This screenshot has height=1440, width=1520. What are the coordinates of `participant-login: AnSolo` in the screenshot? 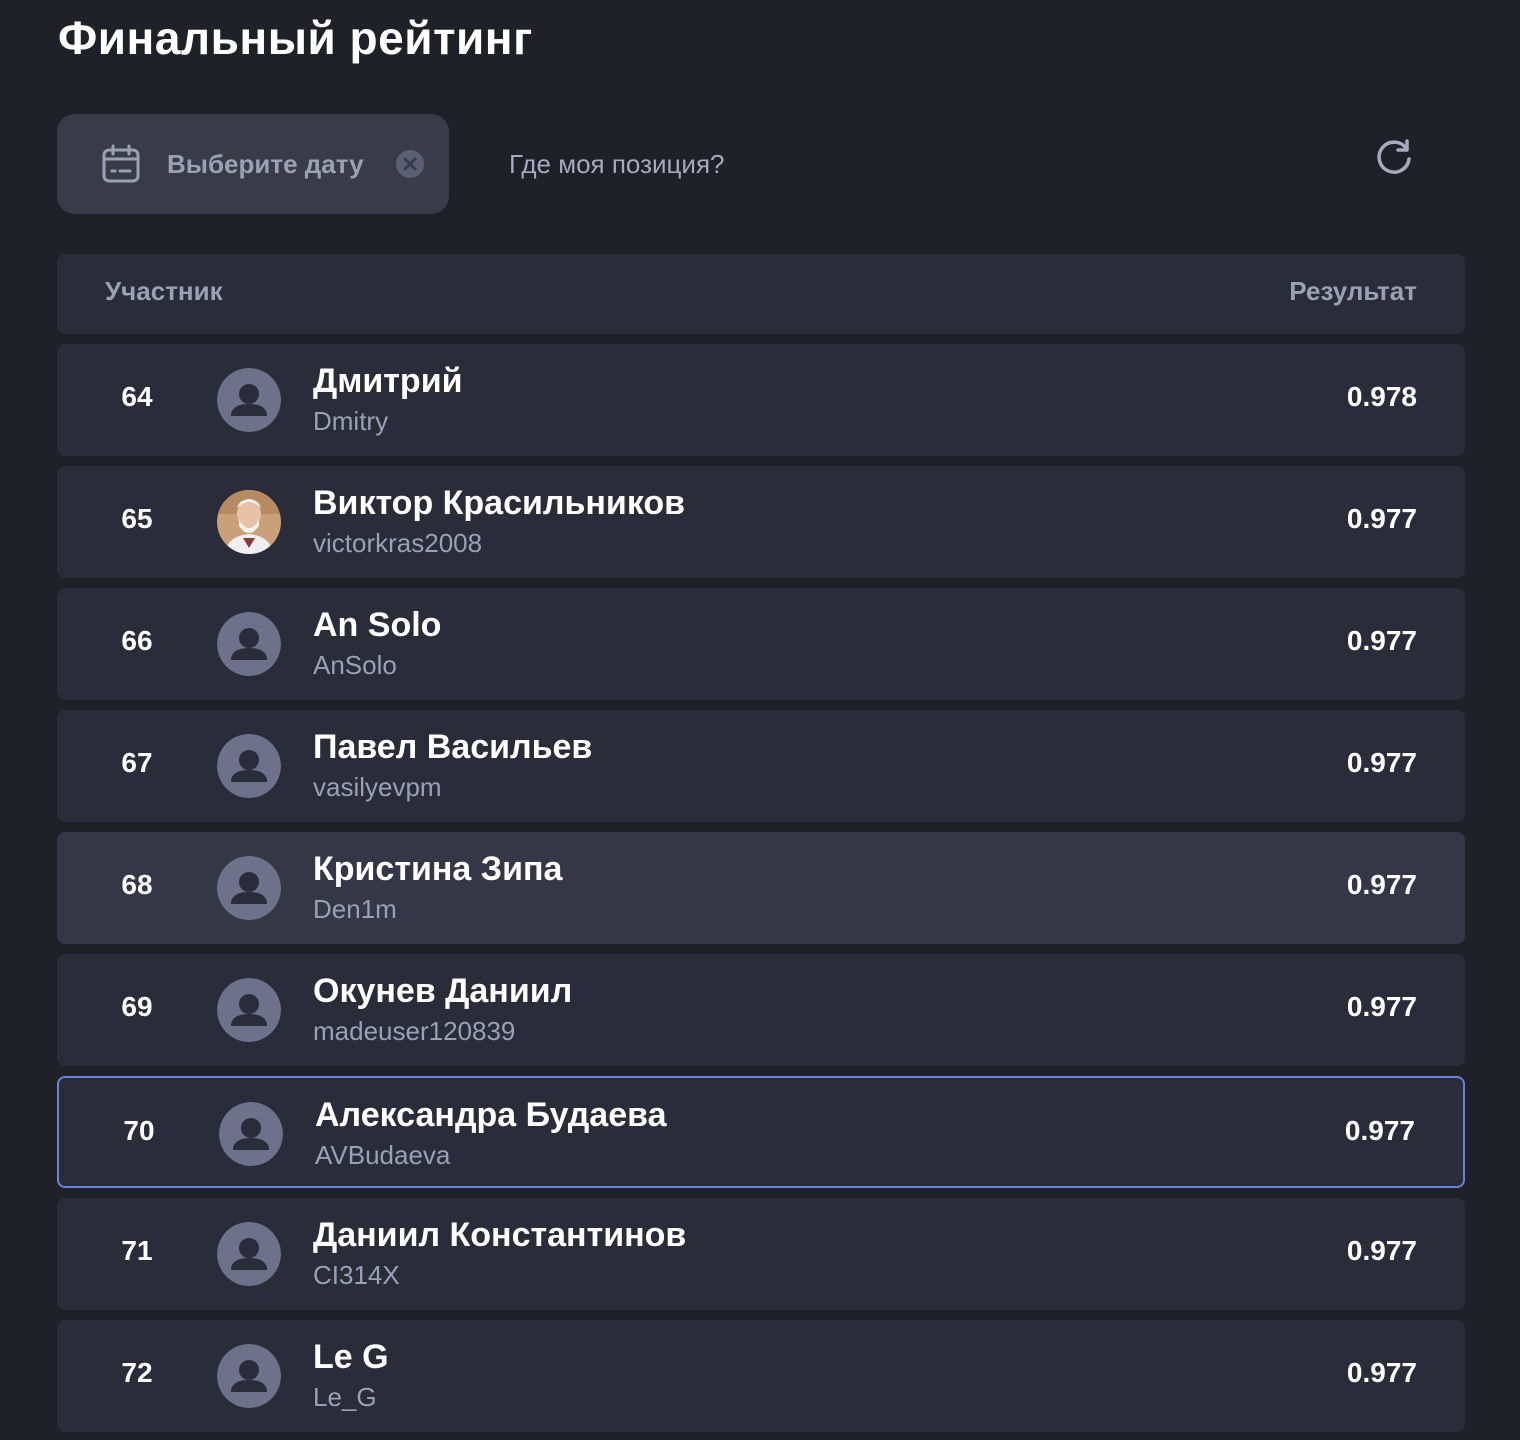 It's located at (355, 665).